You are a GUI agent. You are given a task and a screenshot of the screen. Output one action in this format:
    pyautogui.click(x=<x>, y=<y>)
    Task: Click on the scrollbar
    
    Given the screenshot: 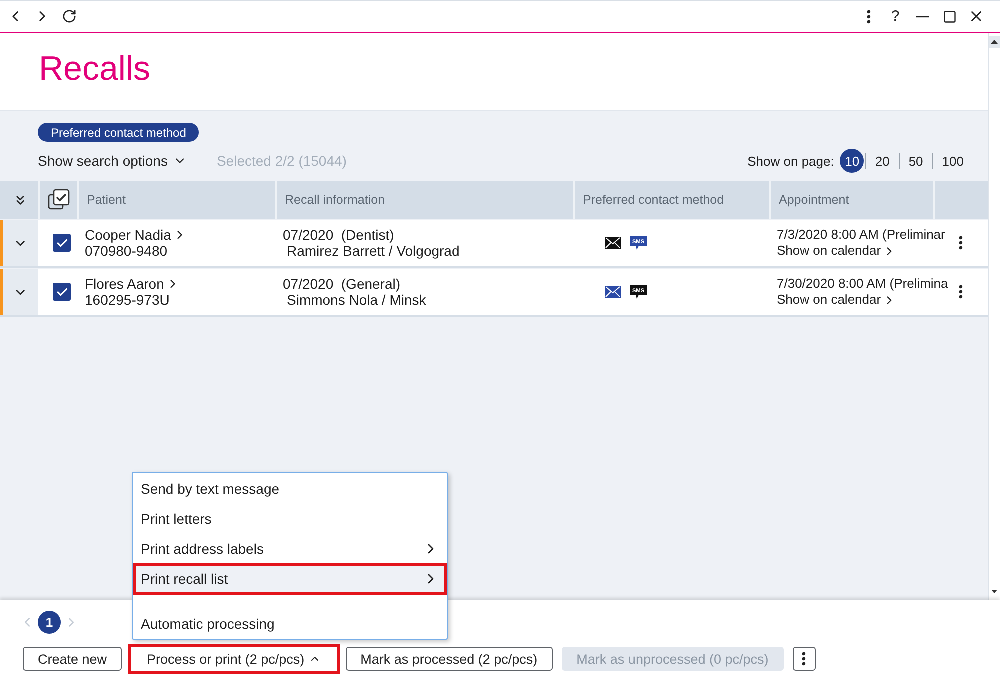 What is the action you would take?
    pyautogui.click(x=994, y=316)
    